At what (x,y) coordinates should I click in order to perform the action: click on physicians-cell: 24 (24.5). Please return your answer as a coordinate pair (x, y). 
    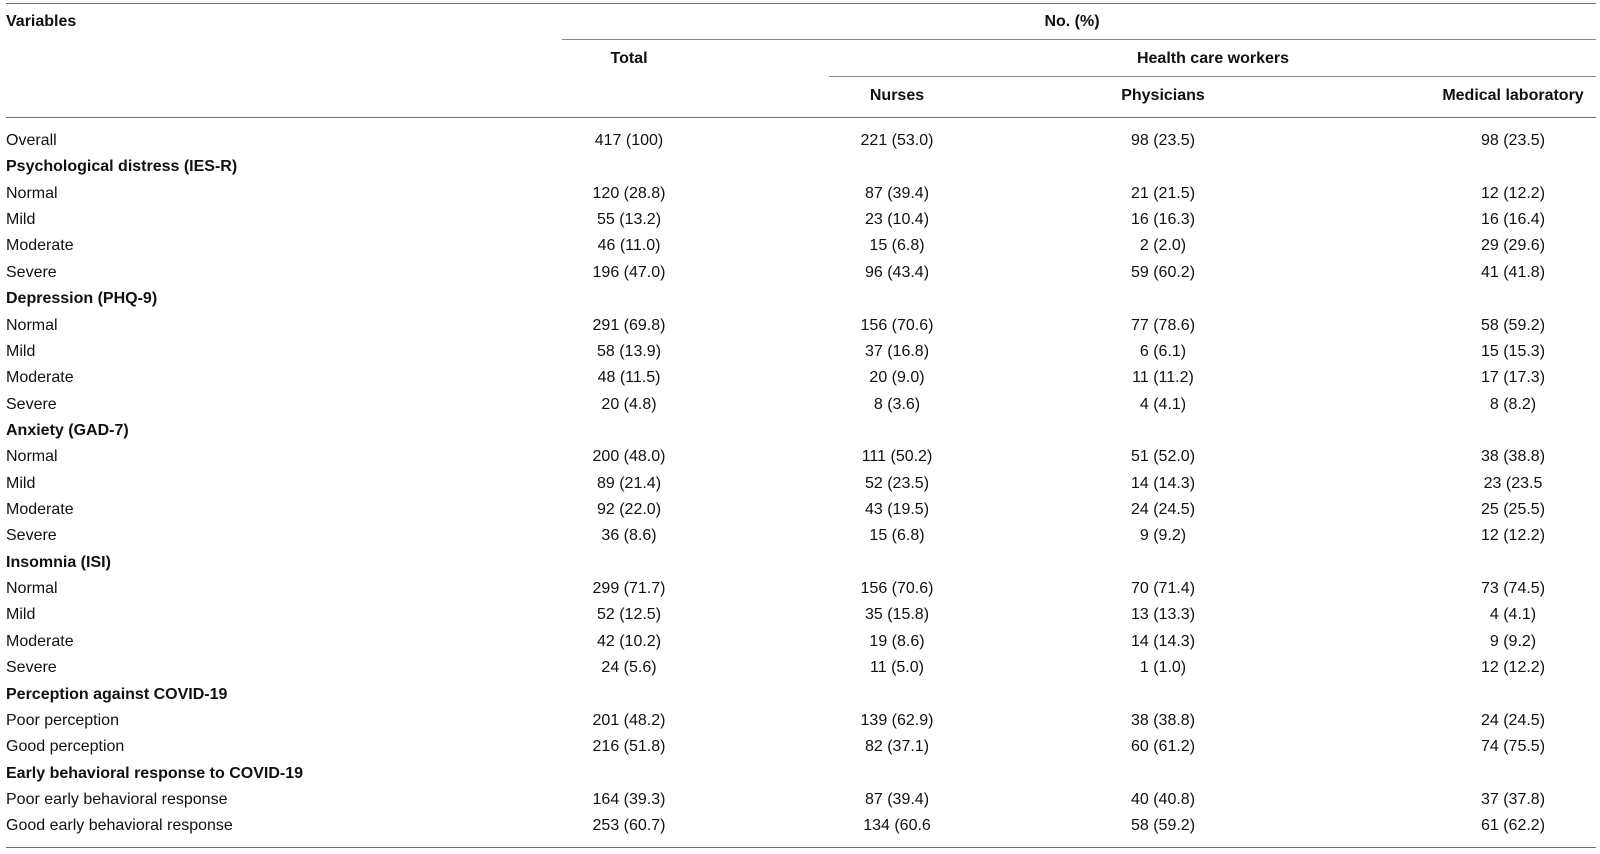
    Looking at the image, I should click on (1163, 510).